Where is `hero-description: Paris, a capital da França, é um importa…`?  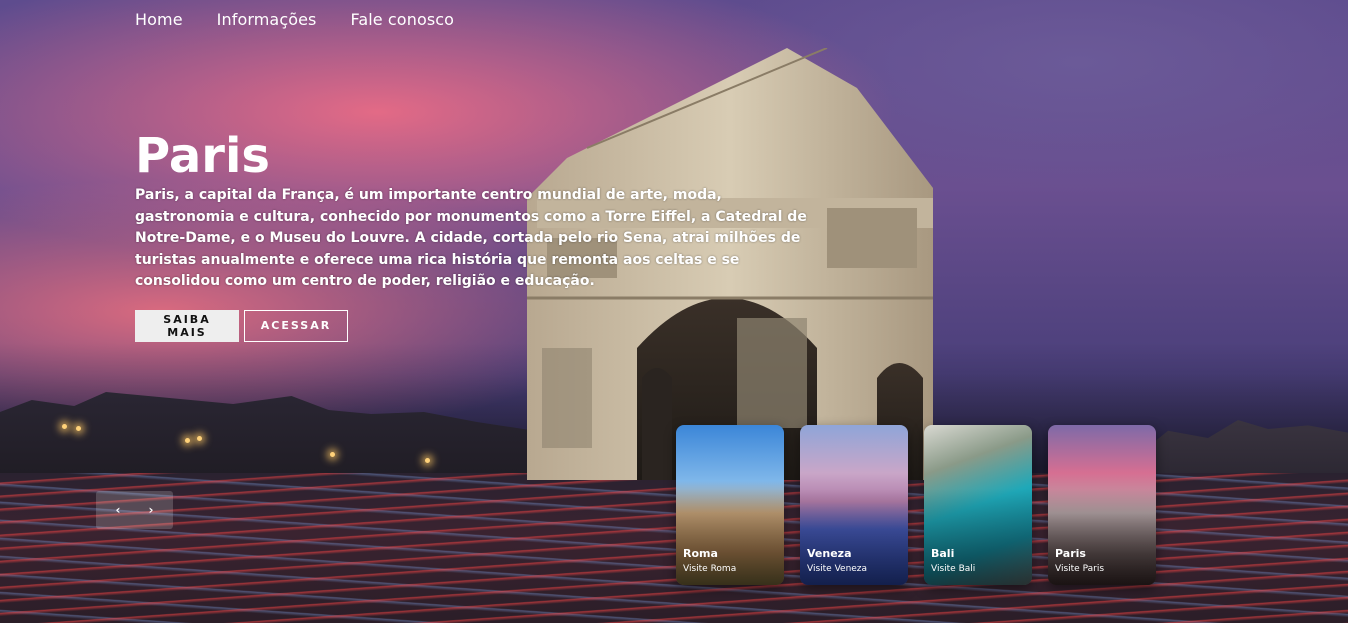
hero-description: Paris, a capital da França, é um importa… is located at coordinates (471, 238).